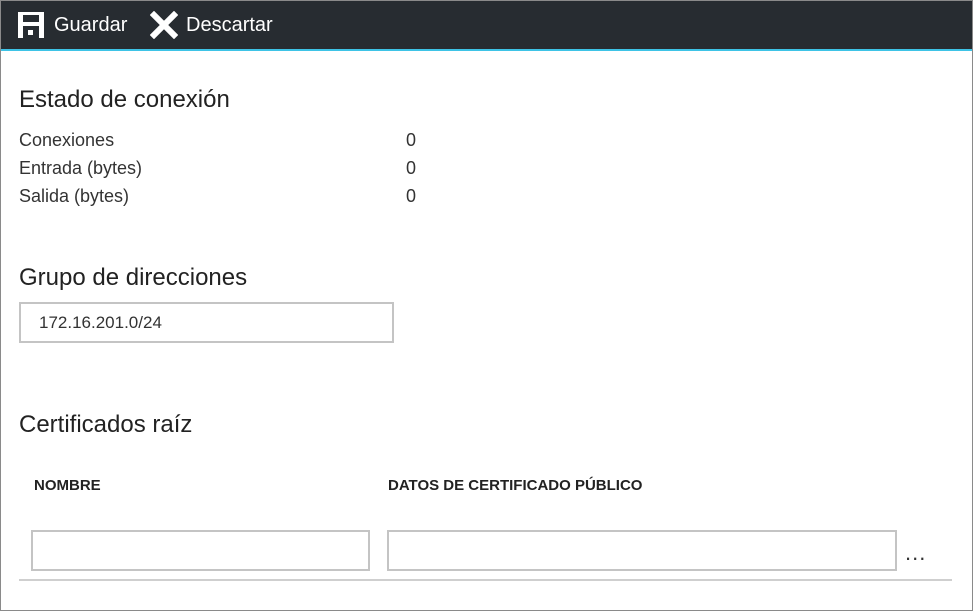 Image resolution: width=973 pixels, height=611 pixels. What do you see at coordinates (411, 196) in the screenshot?
I see `egress-bytes-value: 0` at bounding box center [411, 196].